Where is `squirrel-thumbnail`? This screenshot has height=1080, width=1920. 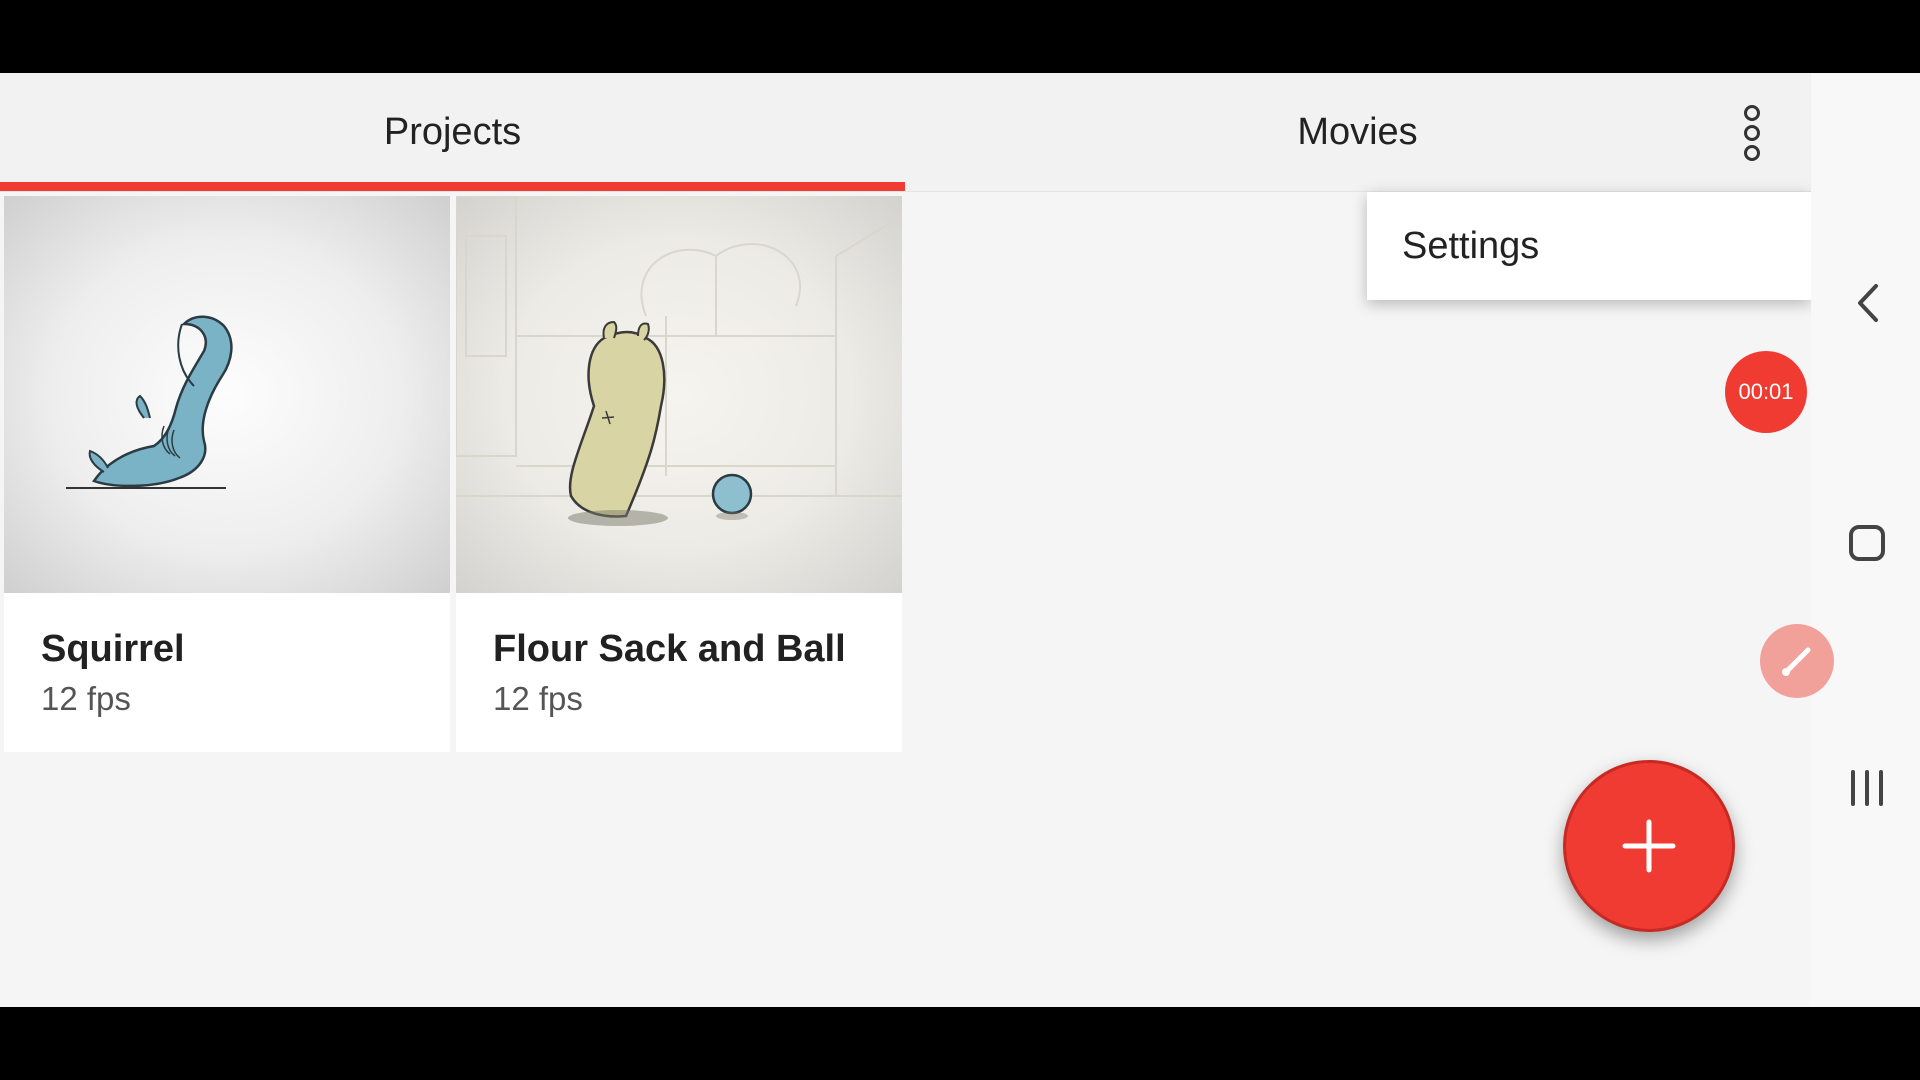 squirrel-thumbnail is located at coordinates (227, 394).